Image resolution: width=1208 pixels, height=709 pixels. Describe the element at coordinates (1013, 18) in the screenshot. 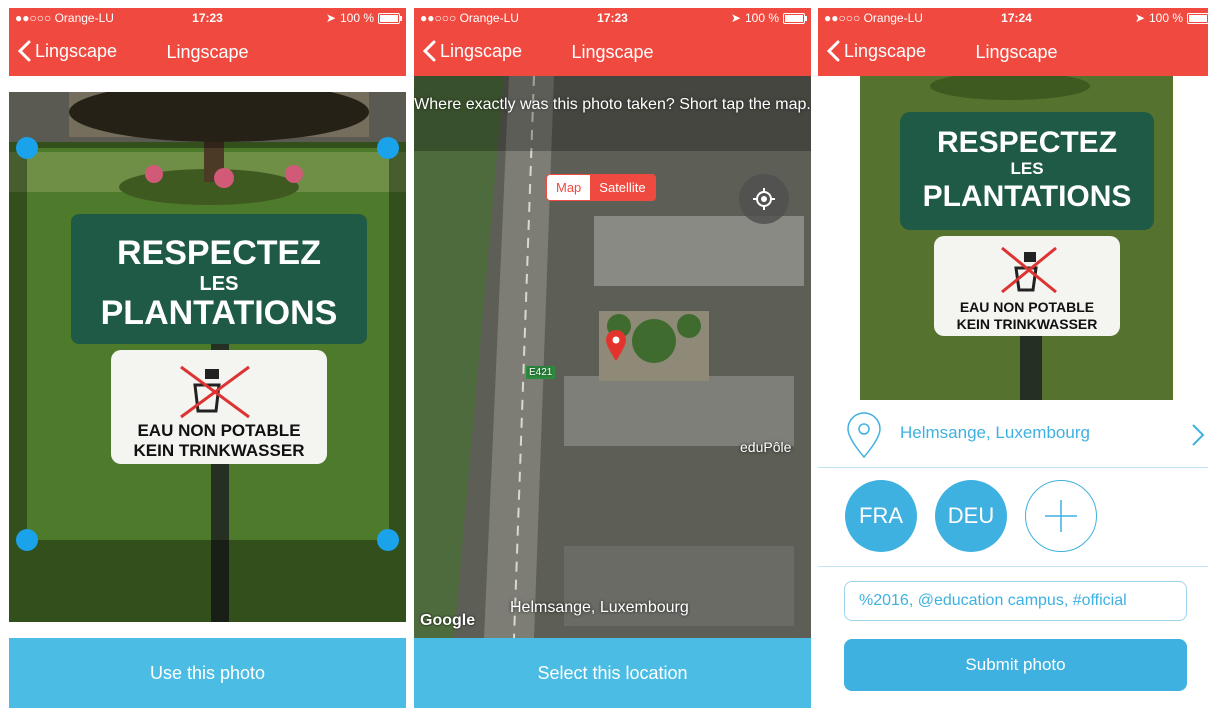

I see `status-bar: ●●○○○ Orange-LU 17:24 ➤ 100 %` at that location.